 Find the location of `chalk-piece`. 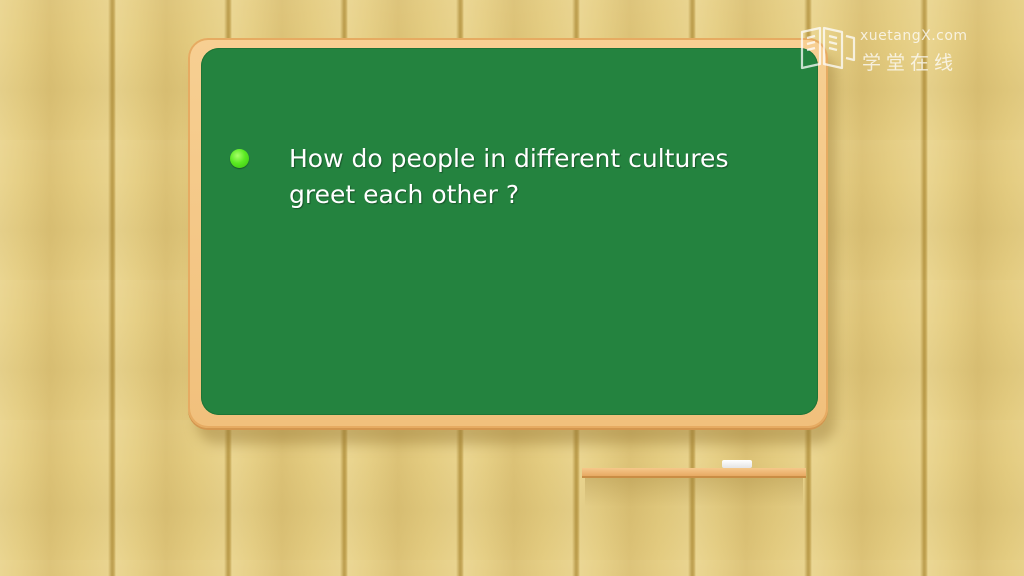

chalk-piece is located at coordinates (737, 464).